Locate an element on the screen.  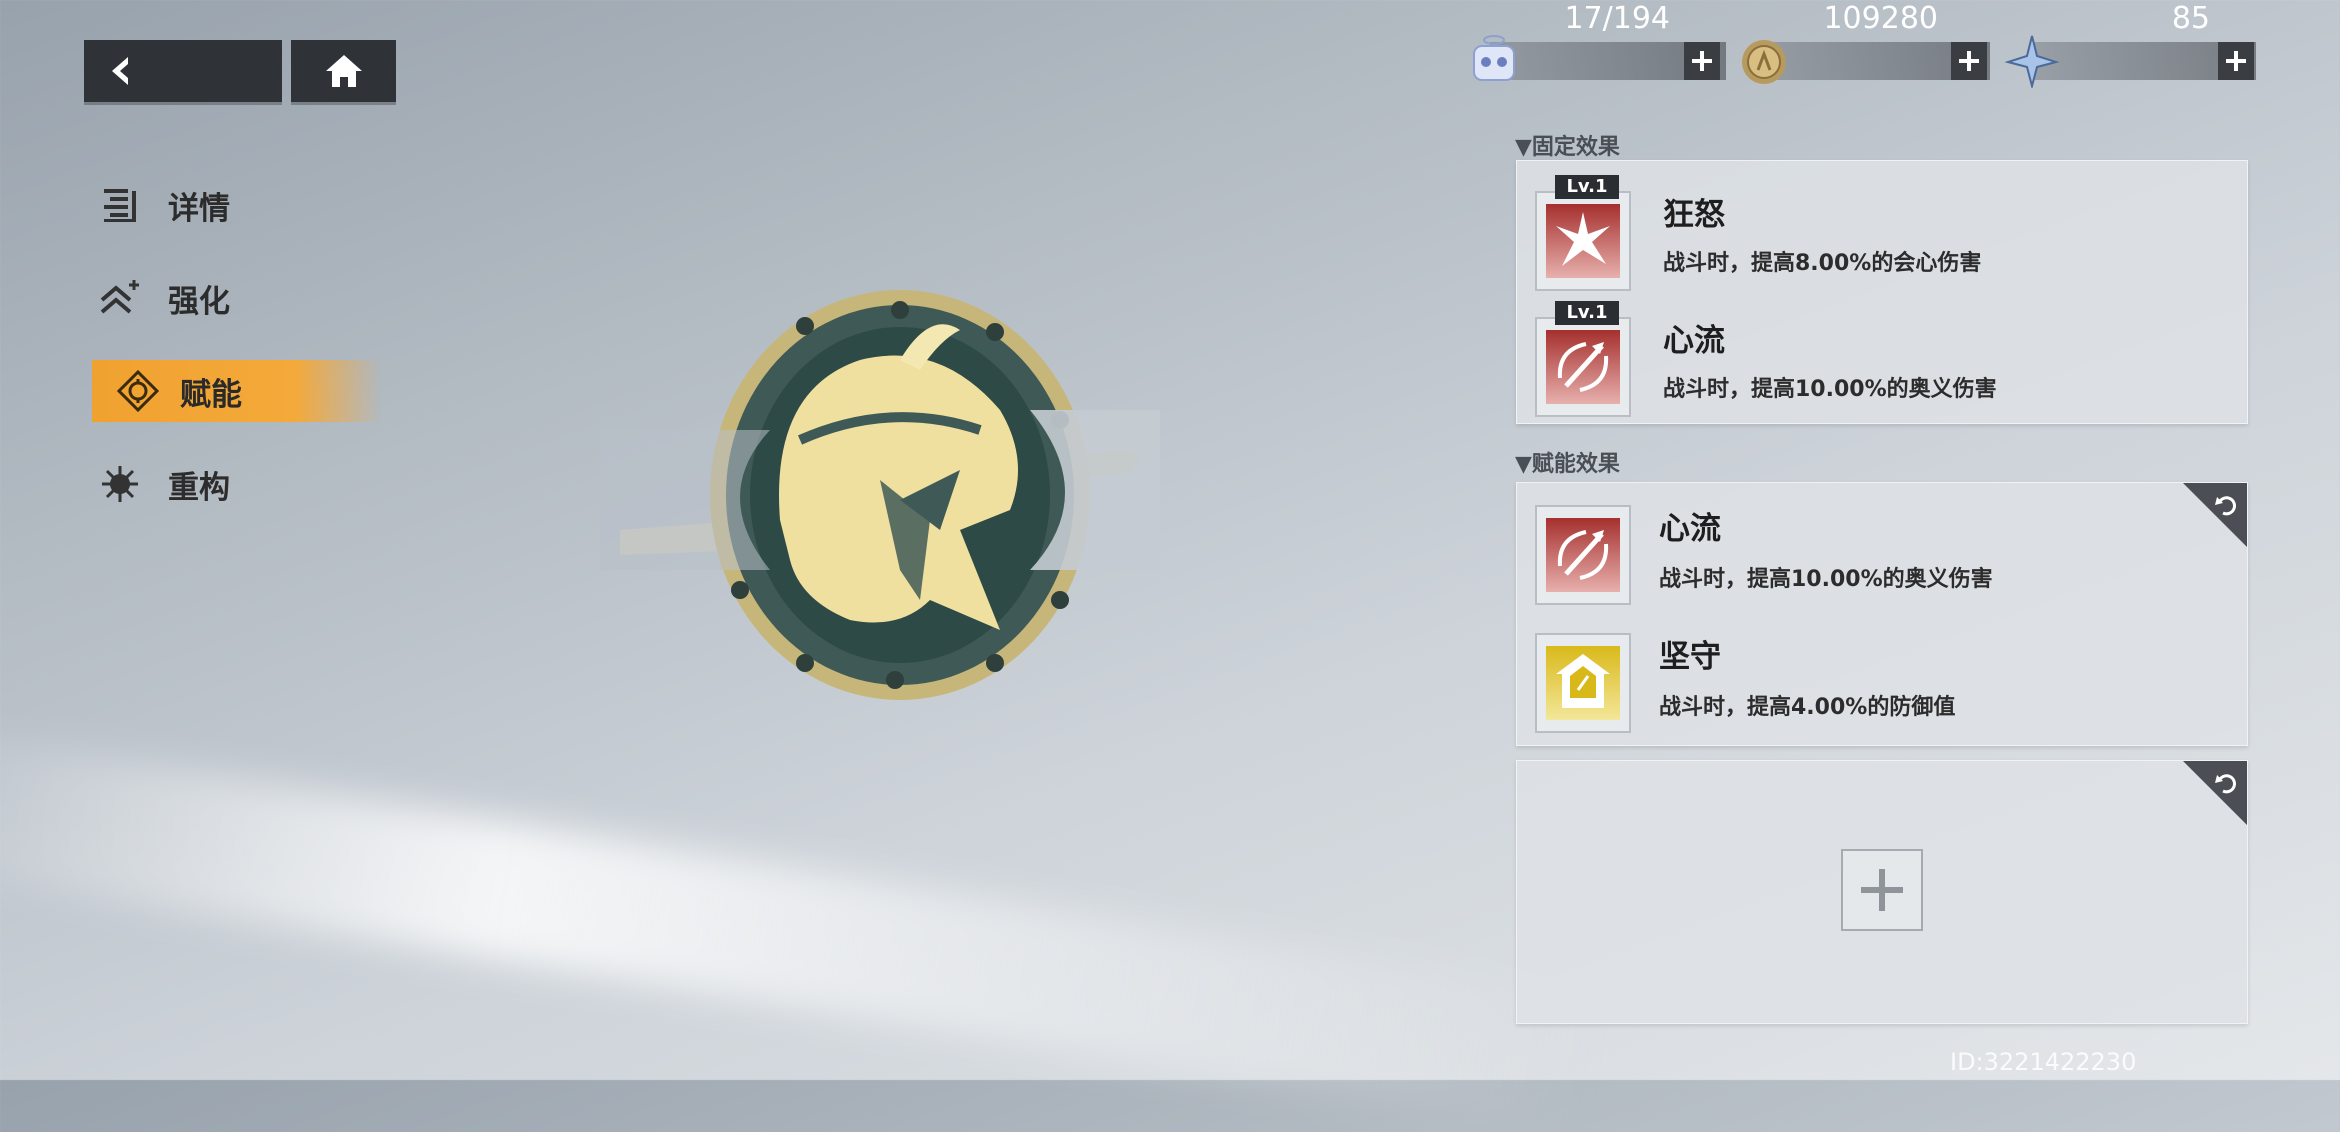
home-icon is located at coordinates (343, 71).